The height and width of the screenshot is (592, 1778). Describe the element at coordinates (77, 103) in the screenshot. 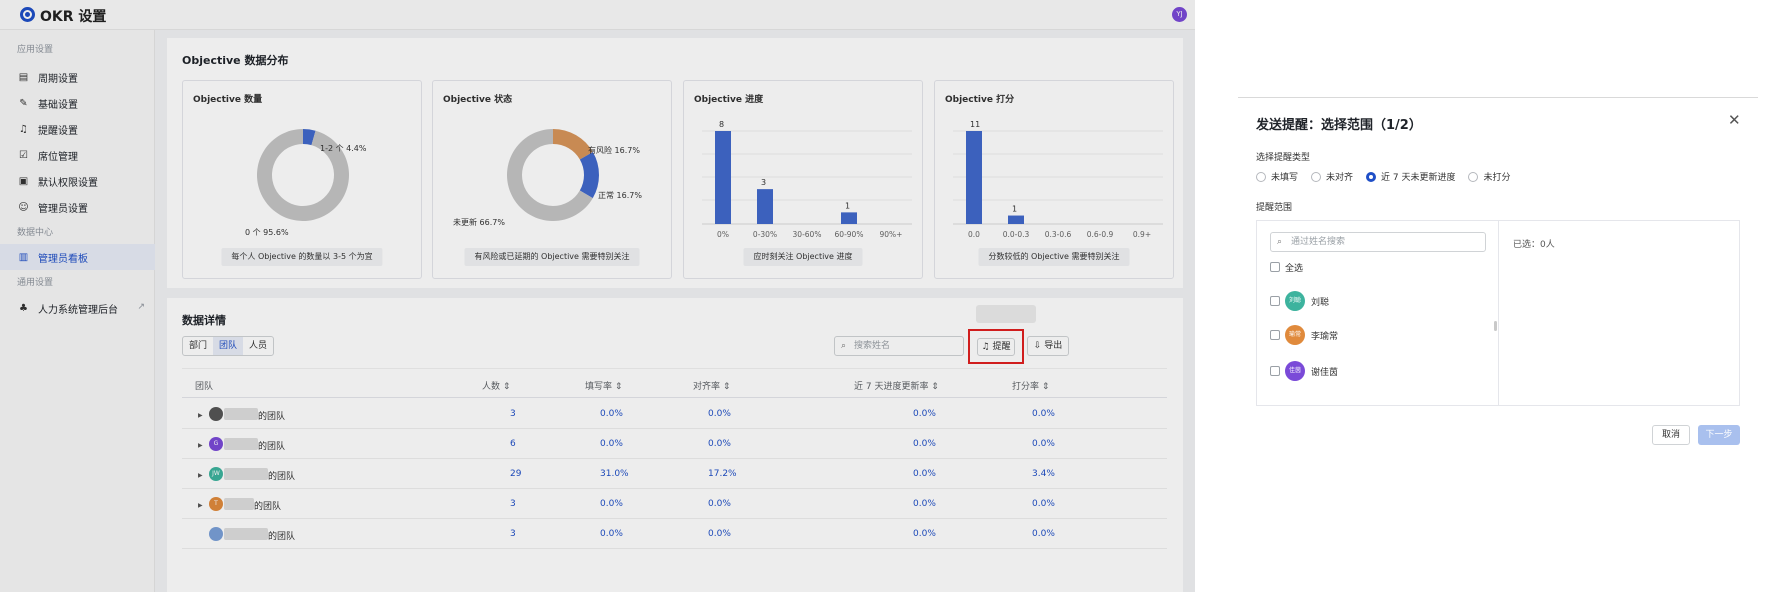

I see `sidebar-item-basic: ✎ 基础设置` at that location.